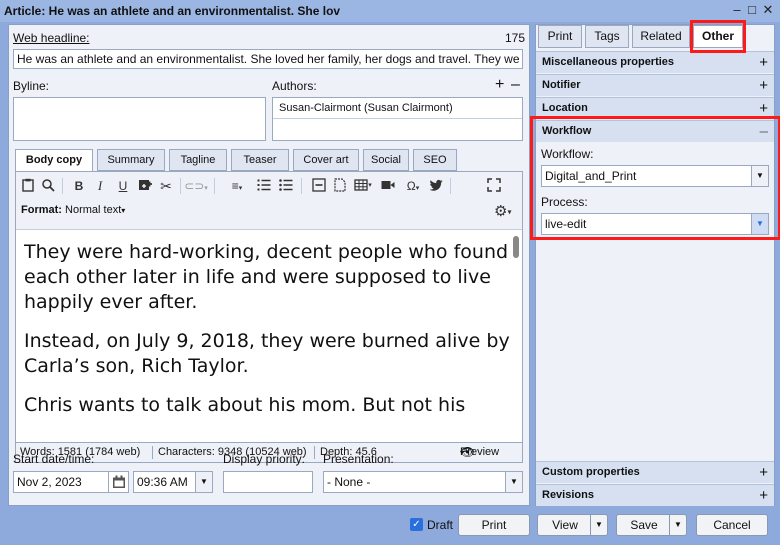 This screenshot has width=780, height=545. What do you see at coordinates (49, 482) in the screenshot?
I see `start-date-value: Nov 2, 2023` at bounding box center [49, 482].